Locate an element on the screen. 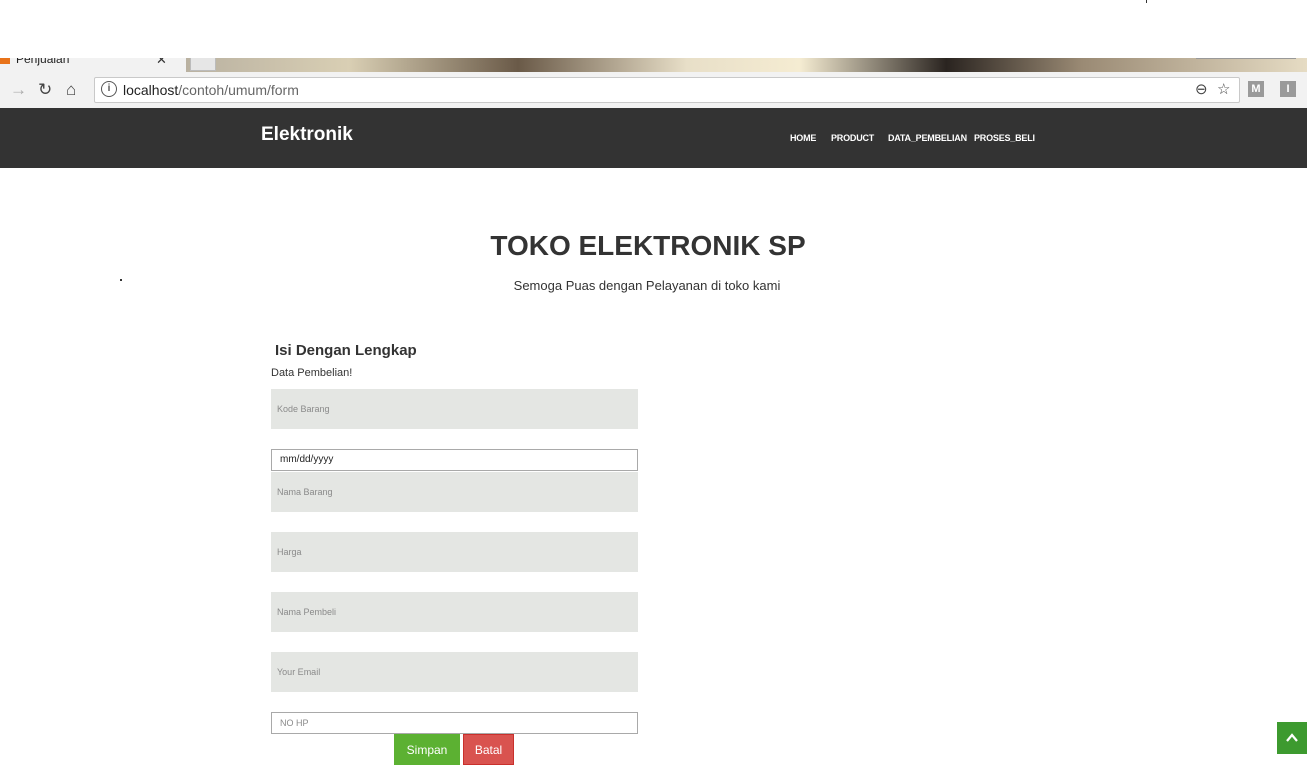  url-host: localhost is located at coordinates (151, 90).